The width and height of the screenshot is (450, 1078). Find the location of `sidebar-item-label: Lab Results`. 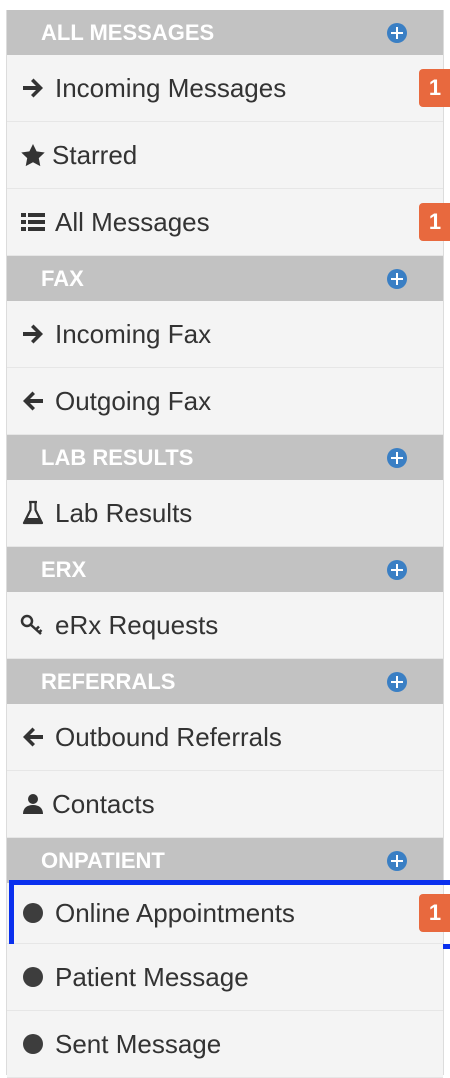

sidebar-item-label: Lab Results is located at coordinates (124, 513).